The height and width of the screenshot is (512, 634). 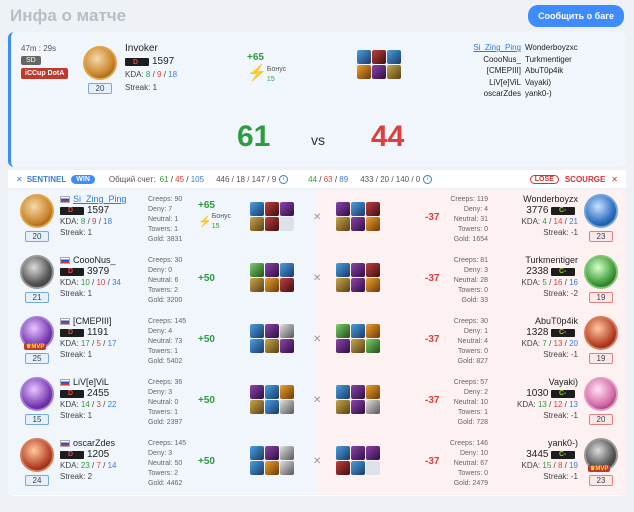 What do you see at coordinates (551, 94) in the screenshot?
I see `roster-player: yank0-)` at bounding box center [551, 94].